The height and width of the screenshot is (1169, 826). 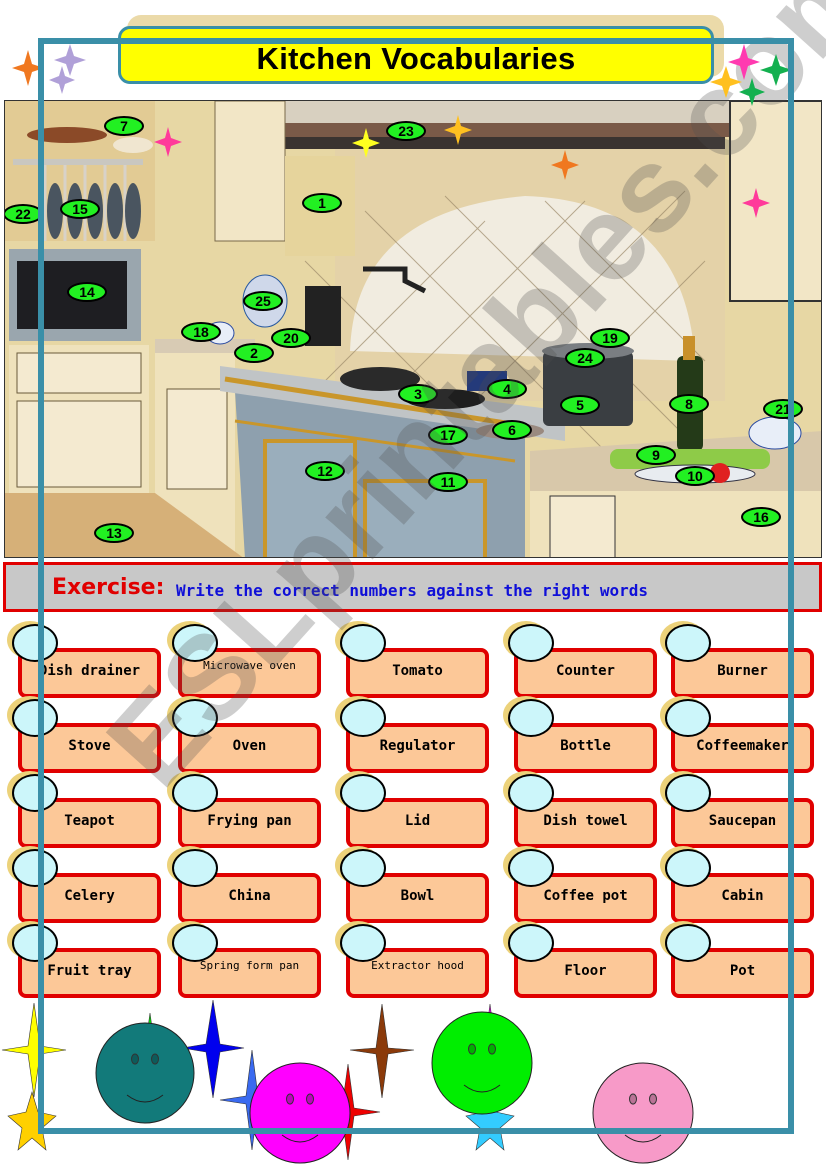 I want to click on word-label: Coffee pot, so click(x=585, y=896).